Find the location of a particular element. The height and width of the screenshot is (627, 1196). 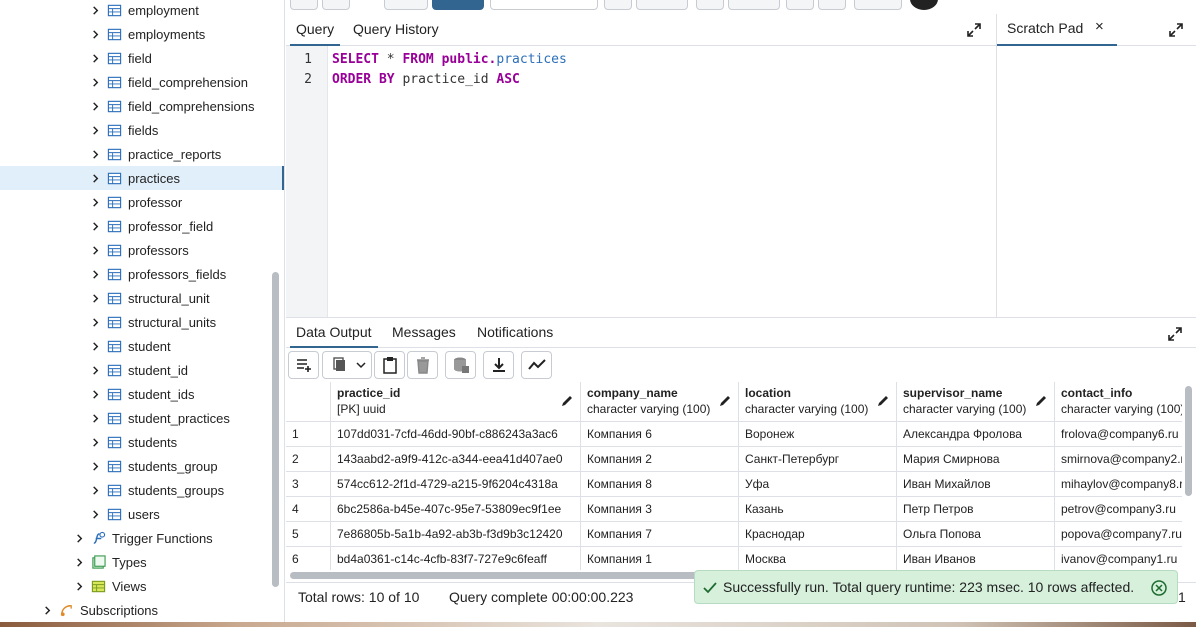

download-button is located at coordinates (498, 365).